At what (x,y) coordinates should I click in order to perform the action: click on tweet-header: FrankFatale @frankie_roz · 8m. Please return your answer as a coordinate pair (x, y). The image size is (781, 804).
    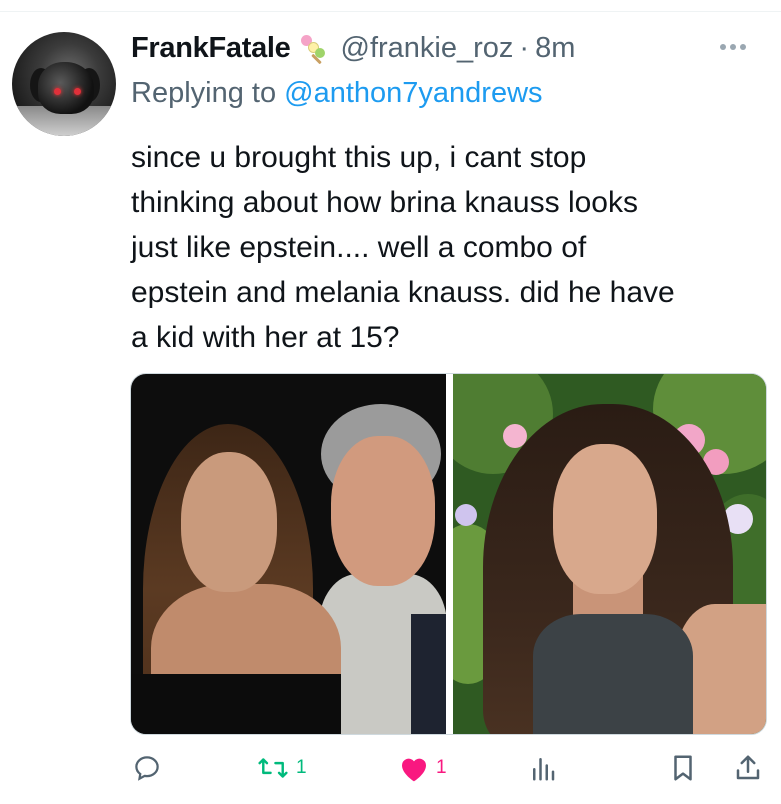
    Looking at the image, I should click on (353, 48).